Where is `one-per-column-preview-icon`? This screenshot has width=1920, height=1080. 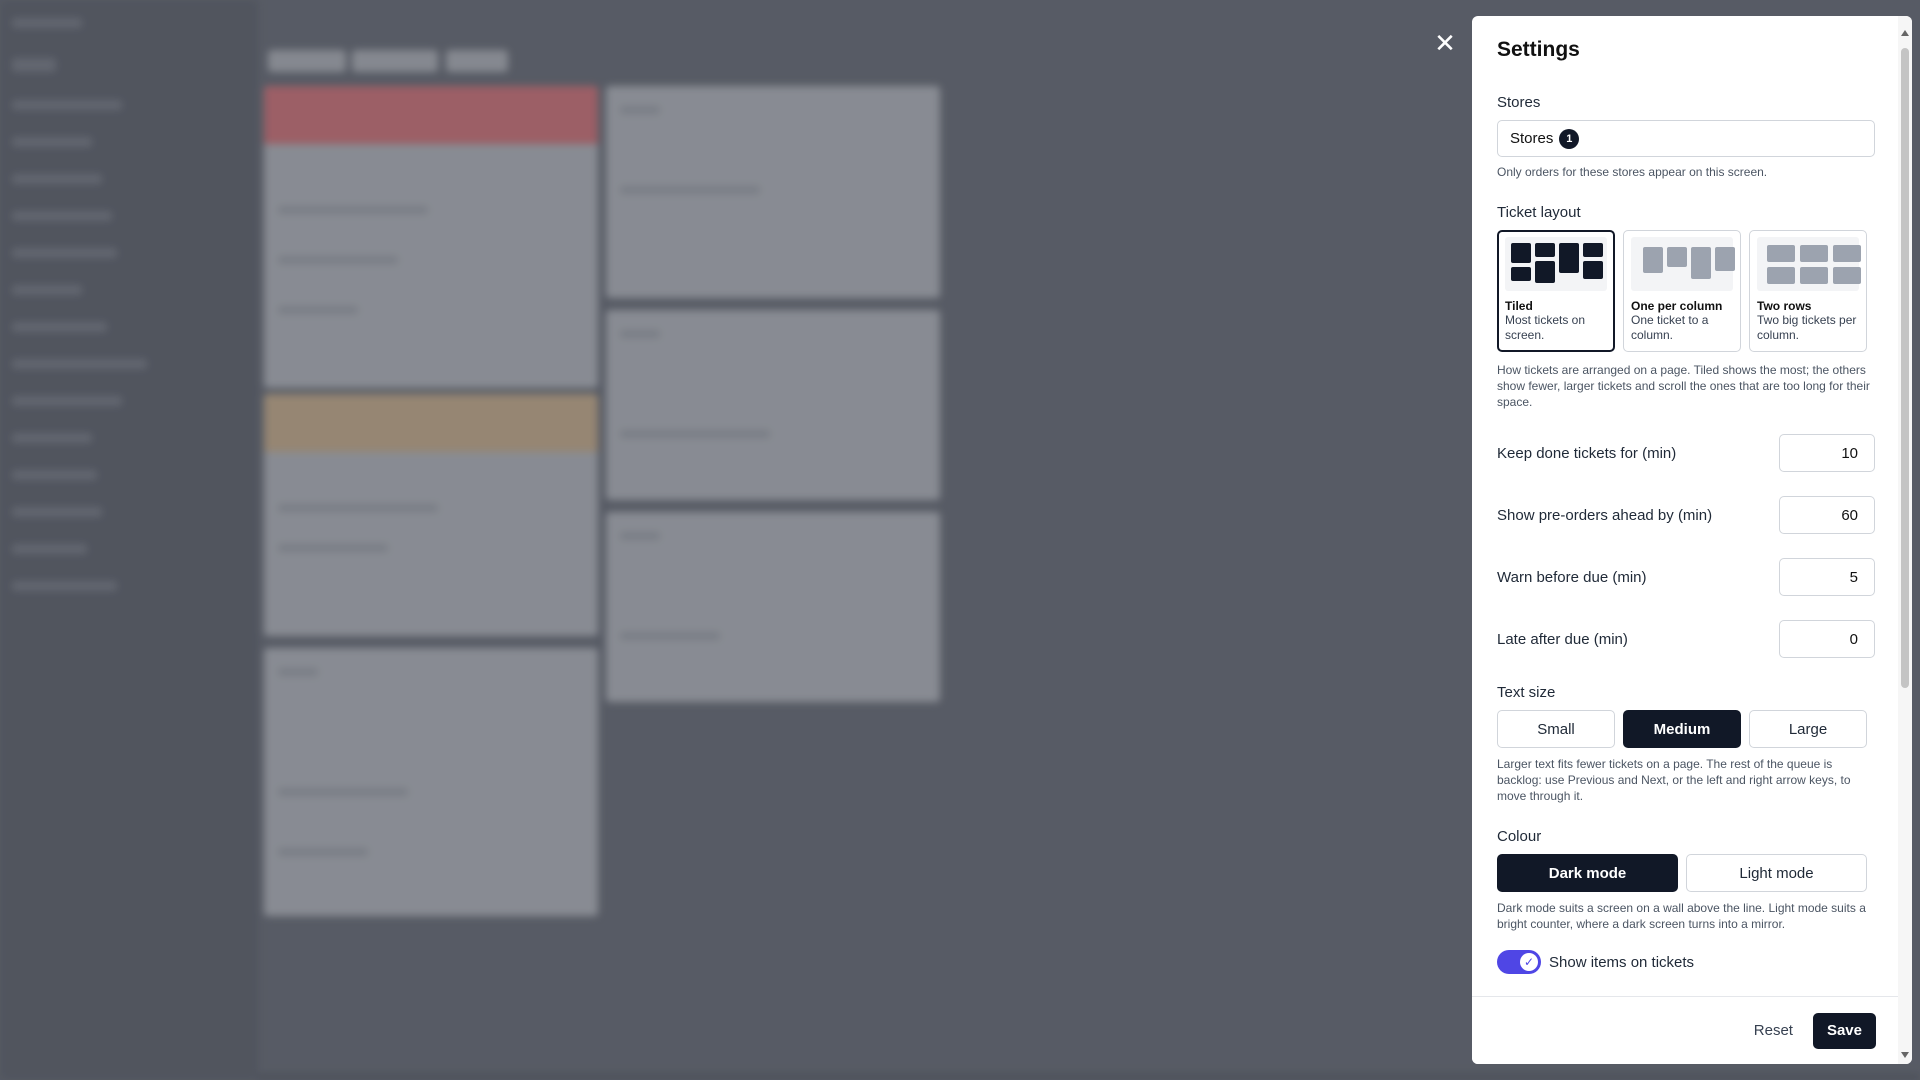 one-per-column-preview-icon is located at coordinates (1683, 264).